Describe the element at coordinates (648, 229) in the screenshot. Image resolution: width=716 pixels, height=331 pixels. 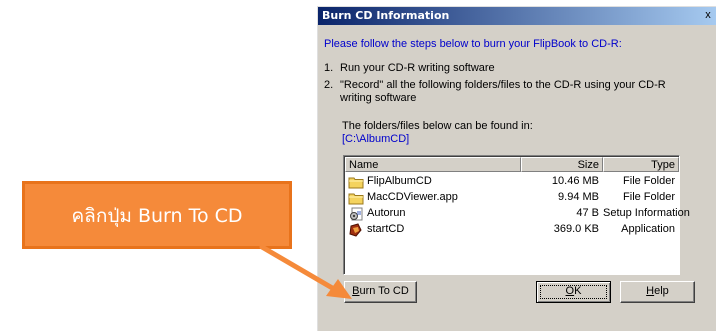
I see `file-type: Application` at that location.